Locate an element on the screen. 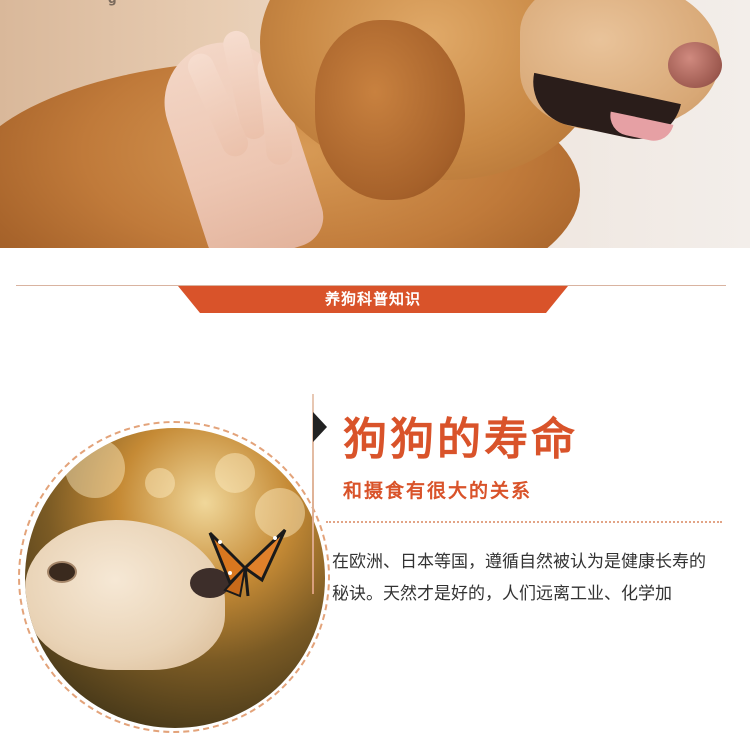 The image size is (750, 733). article-title: 狗狗的寿命 is located at coordinates (460, 439).